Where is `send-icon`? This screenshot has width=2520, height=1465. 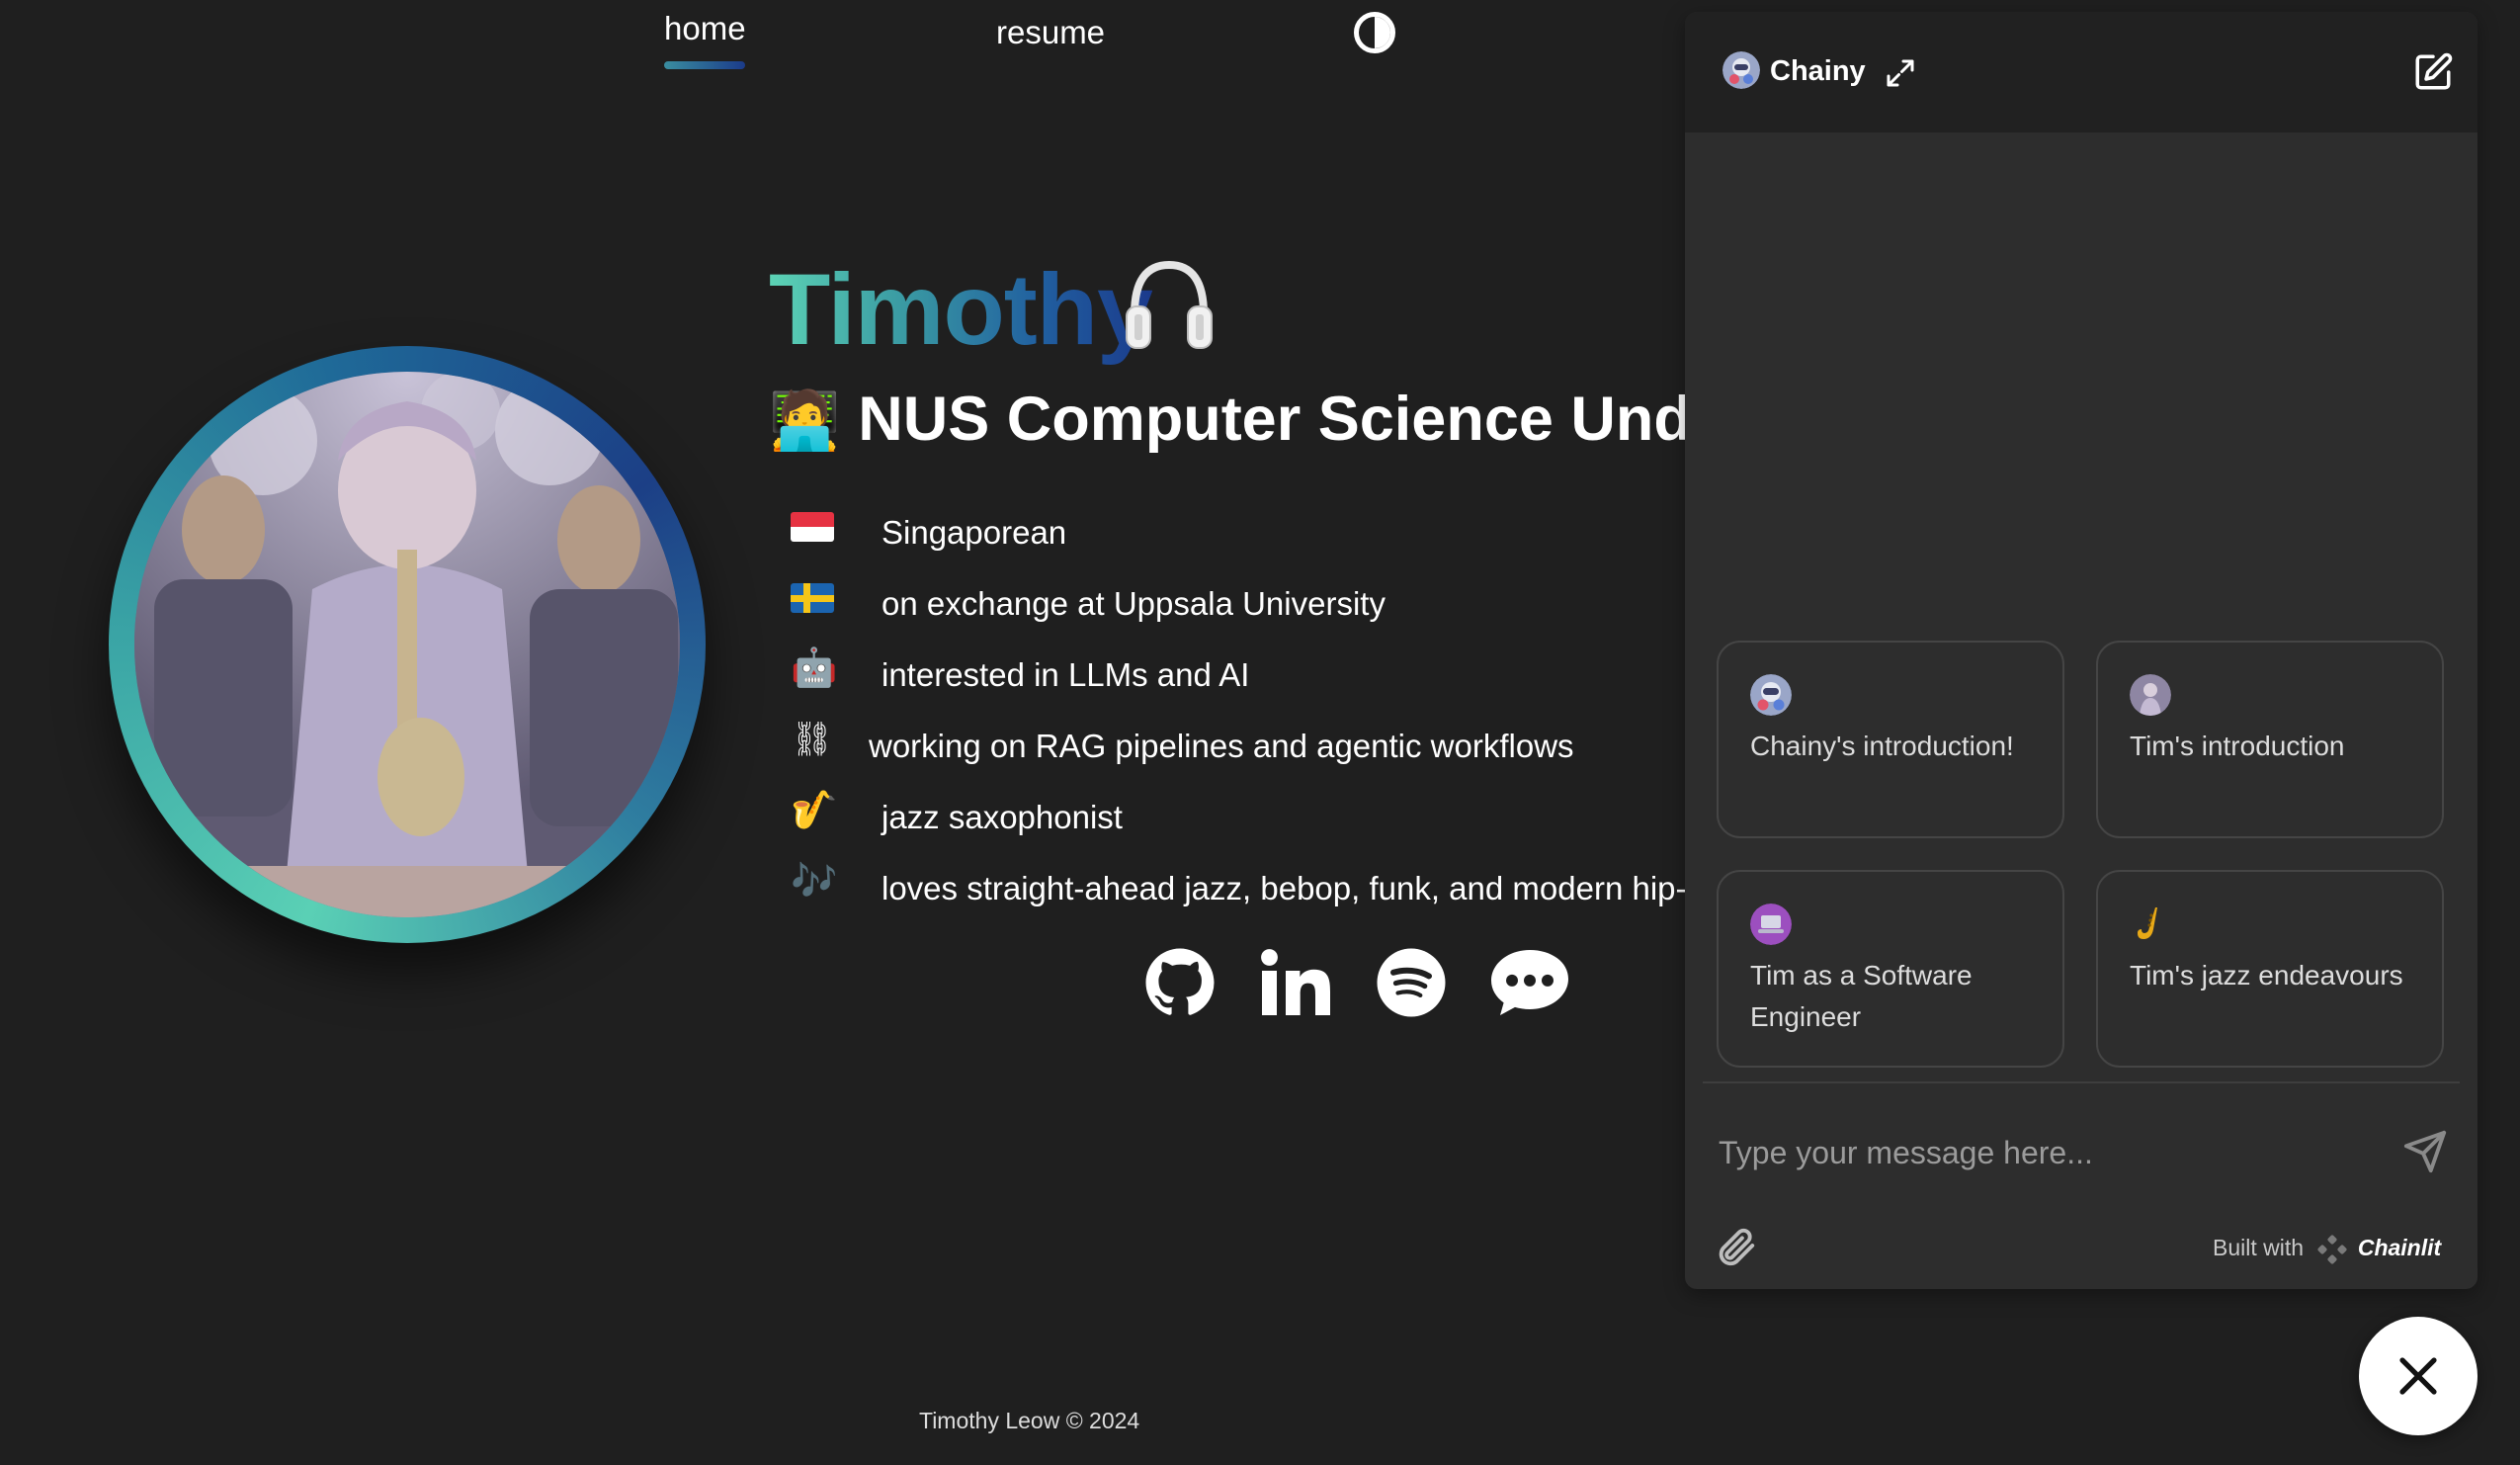
send-icon is located at coordinates (2425, 1151).